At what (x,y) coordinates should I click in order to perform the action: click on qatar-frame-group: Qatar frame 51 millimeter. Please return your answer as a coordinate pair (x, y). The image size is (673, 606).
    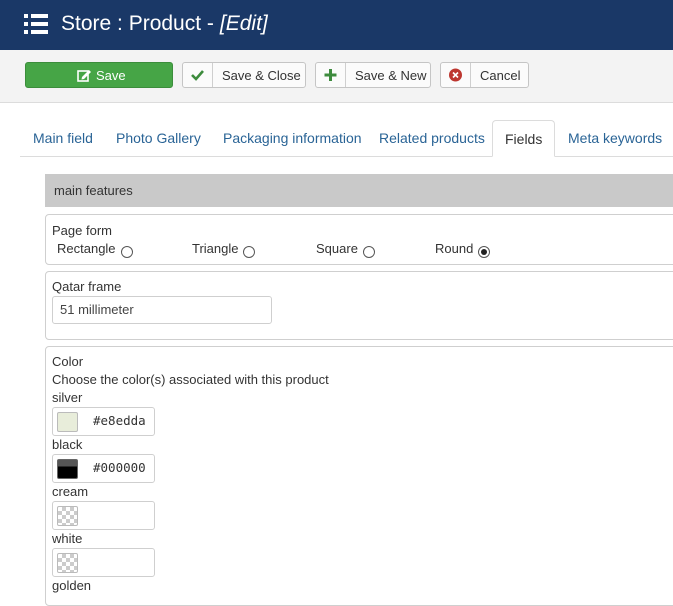
    Looking at the image, I should click on (359, 305).